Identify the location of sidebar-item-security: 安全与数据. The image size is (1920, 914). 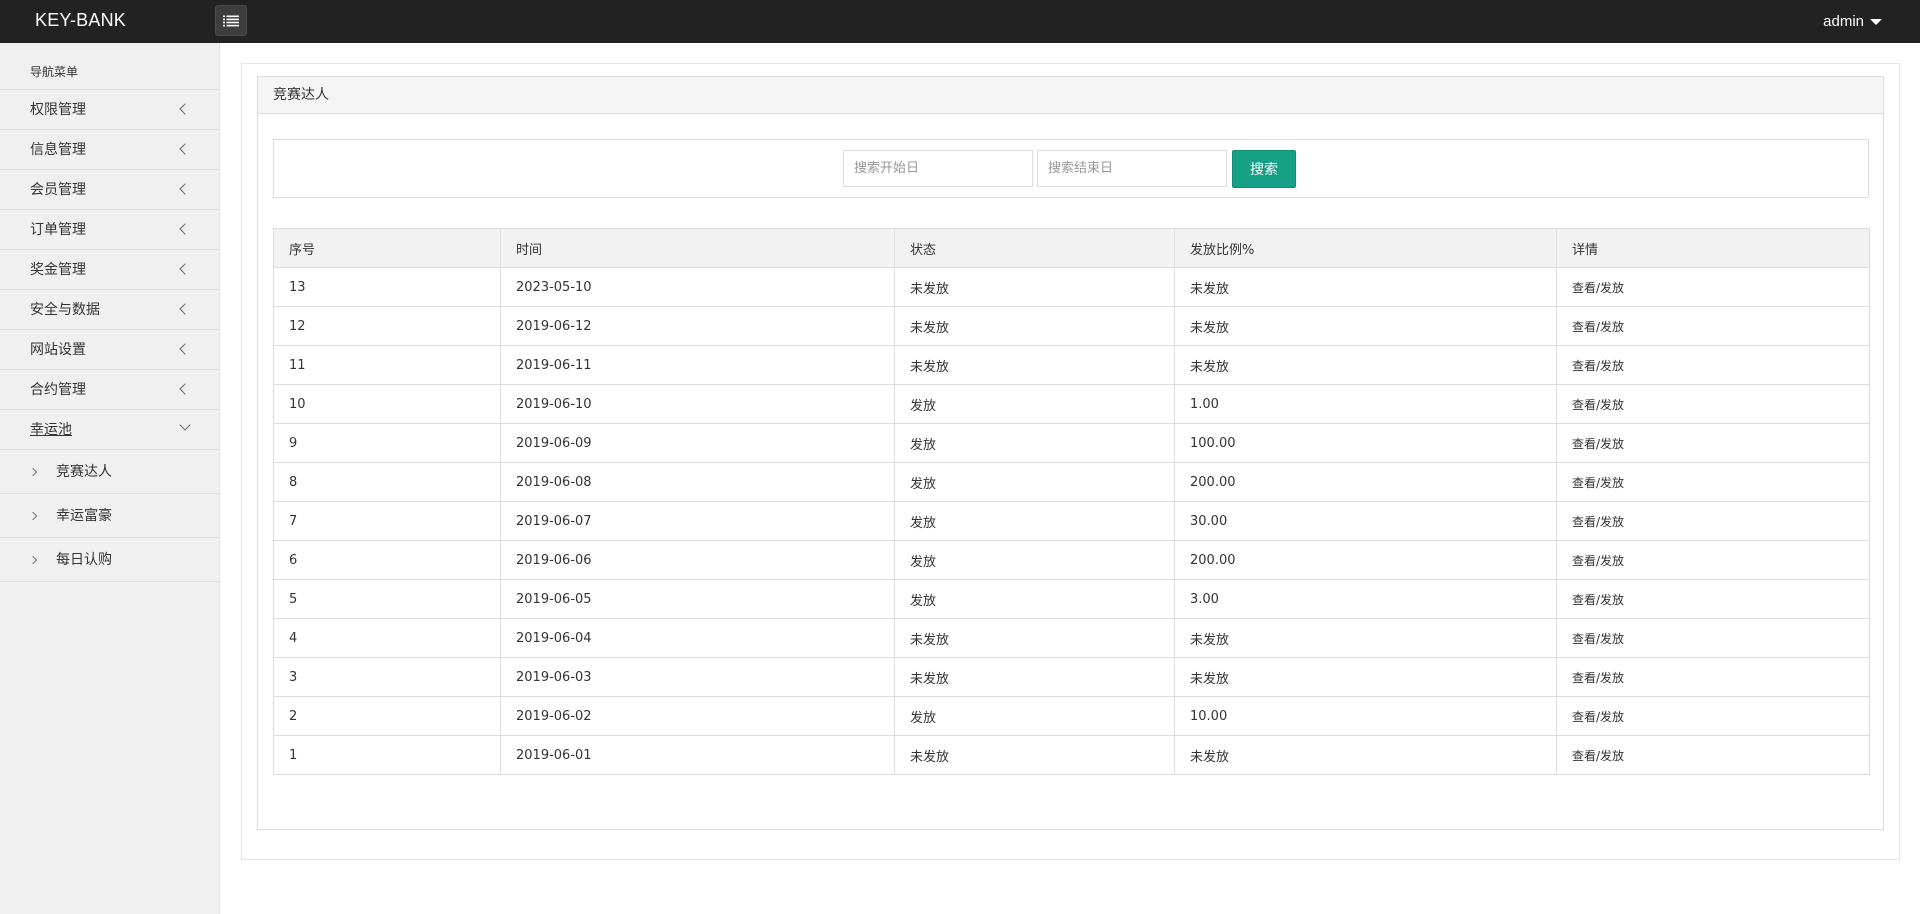
(109, 310).